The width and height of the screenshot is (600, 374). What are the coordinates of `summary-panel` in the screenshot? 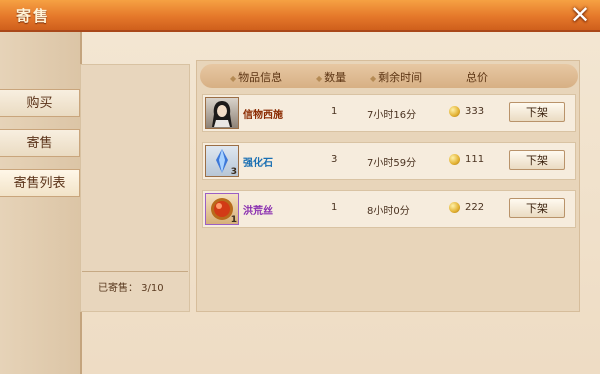 It's located at (135, 188).